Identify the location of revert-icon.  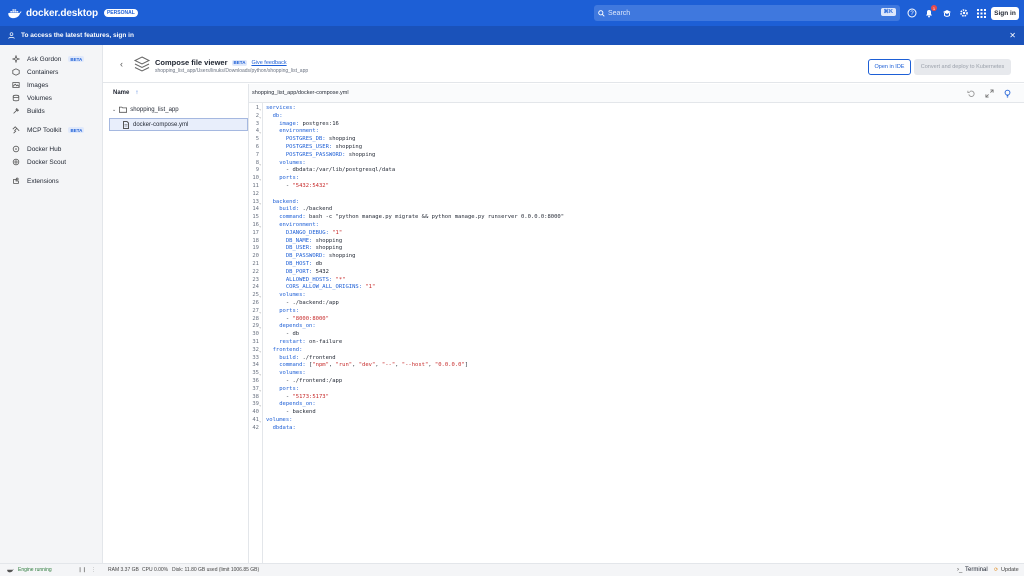
(971, 93).